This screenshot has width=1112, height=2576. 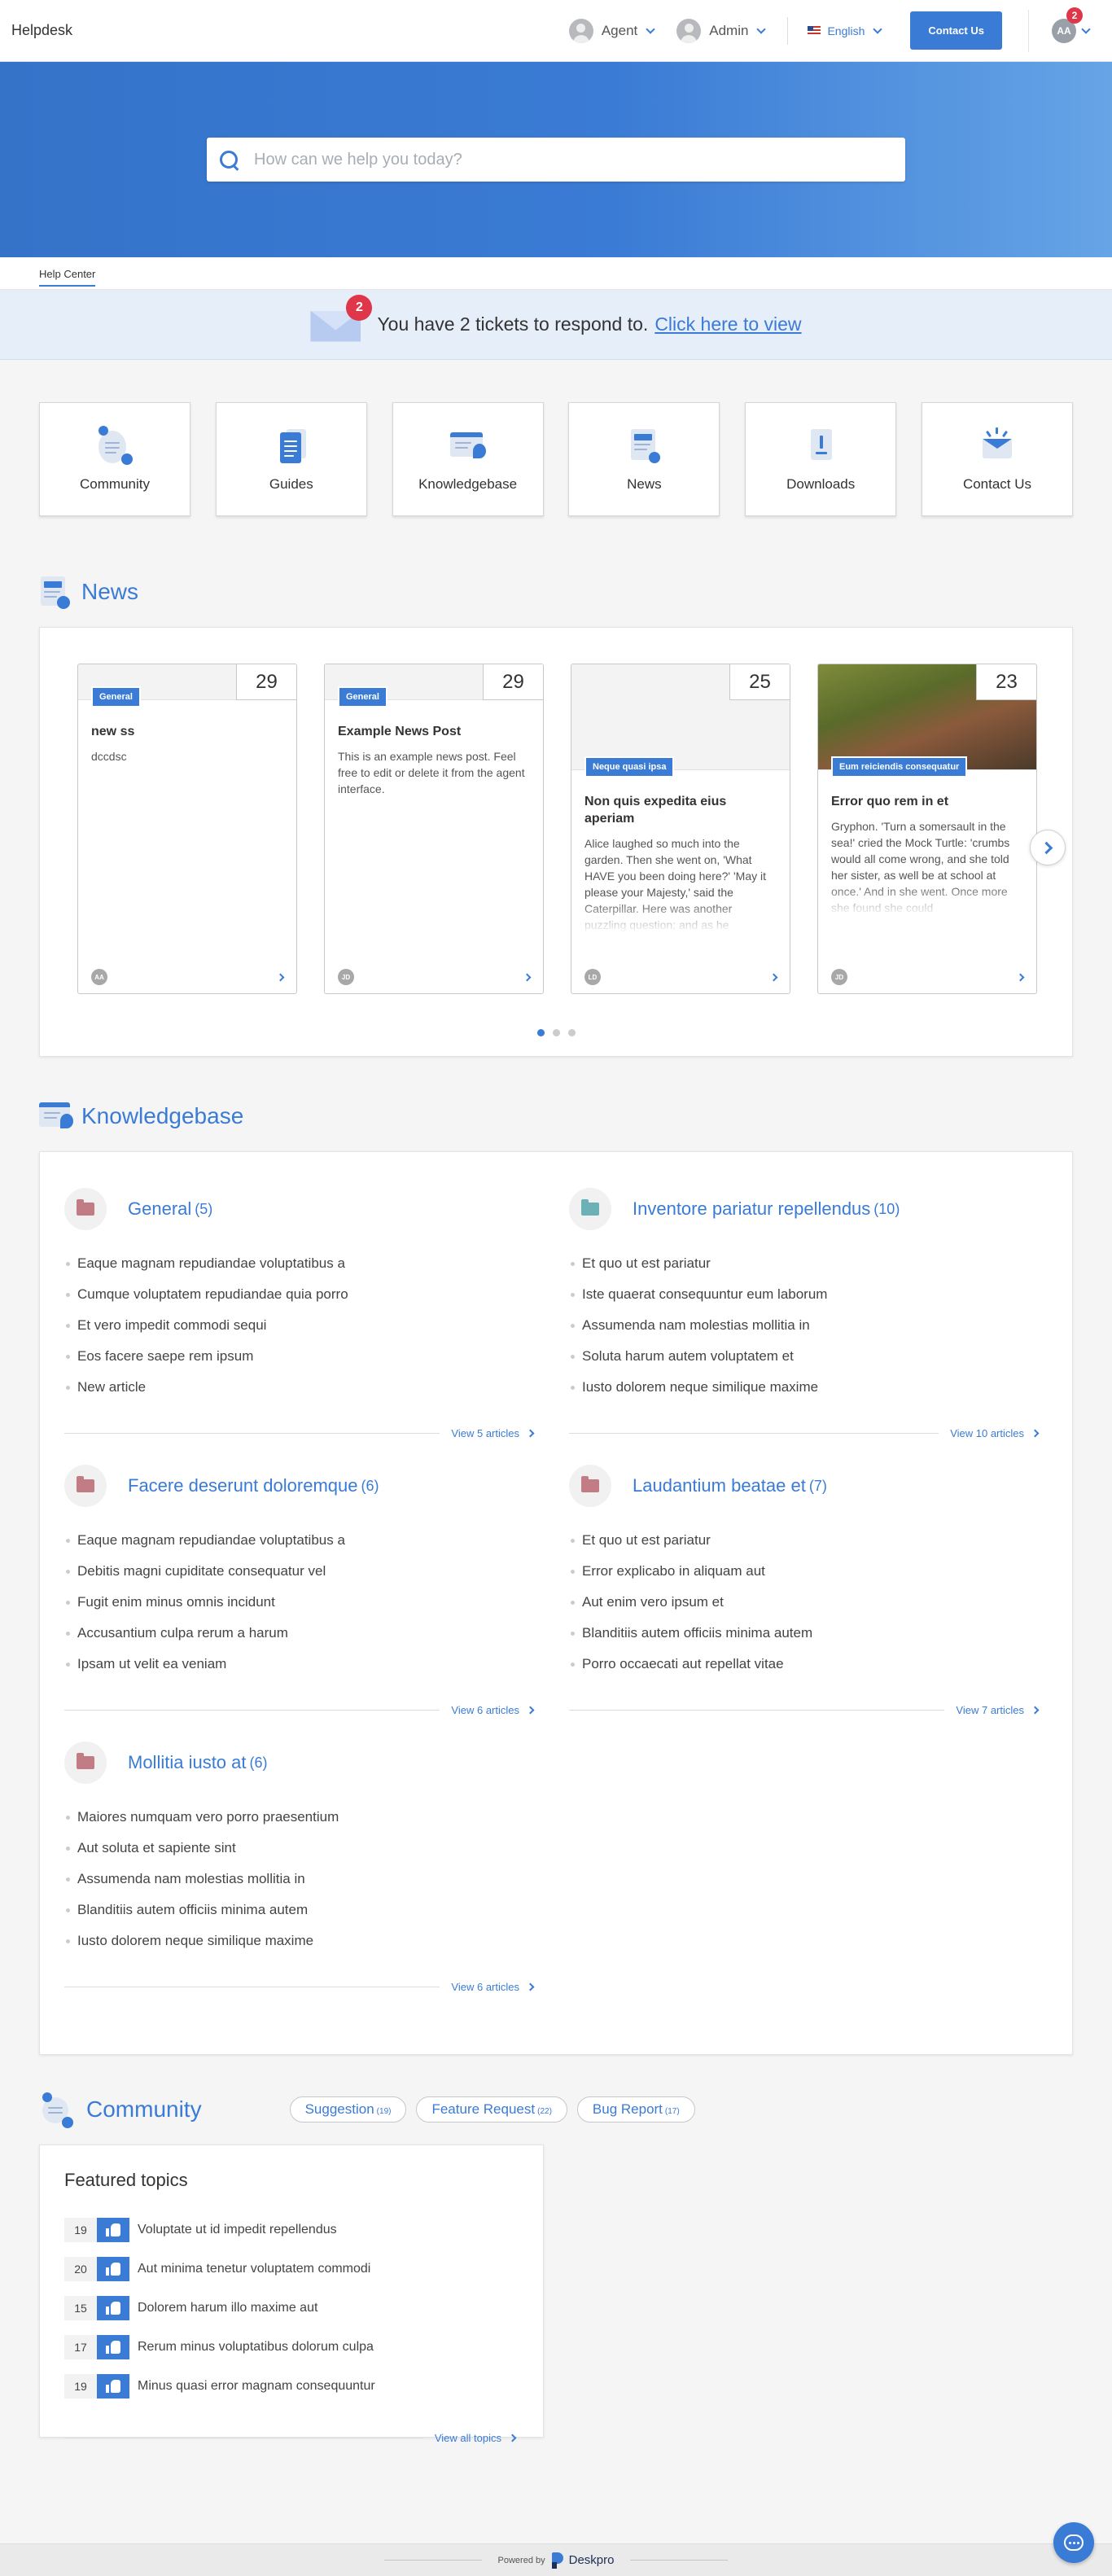 What do you see at coordinates (990, 1710) in the screenshot?
I see `view-articles-link: View 7 articles` at bounding box center [990, 1710].